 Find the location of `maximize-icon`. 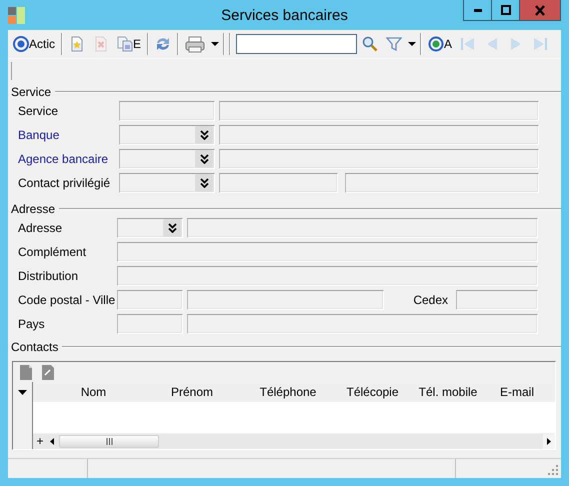

maximize-icon is located at coordinates (505, 10).